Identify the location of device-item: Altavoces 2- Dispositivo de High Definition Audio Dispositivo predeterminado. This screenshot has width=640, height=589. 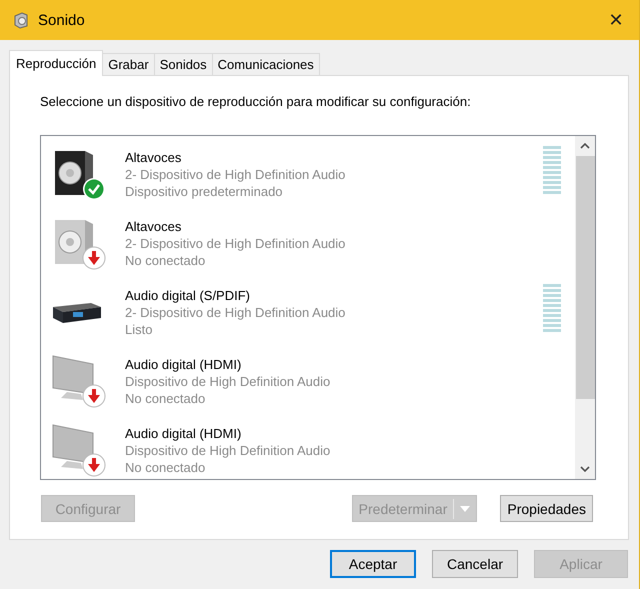
(308, 173).